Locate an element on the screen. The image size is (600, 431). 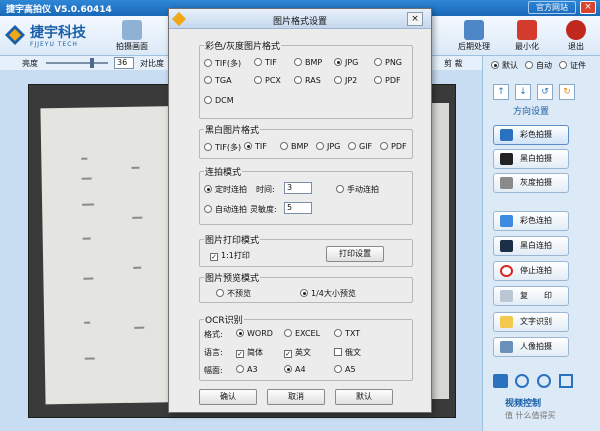
direction-controls: ↑ ↓ ↺ ↻ is located at coordinates (540, 94).